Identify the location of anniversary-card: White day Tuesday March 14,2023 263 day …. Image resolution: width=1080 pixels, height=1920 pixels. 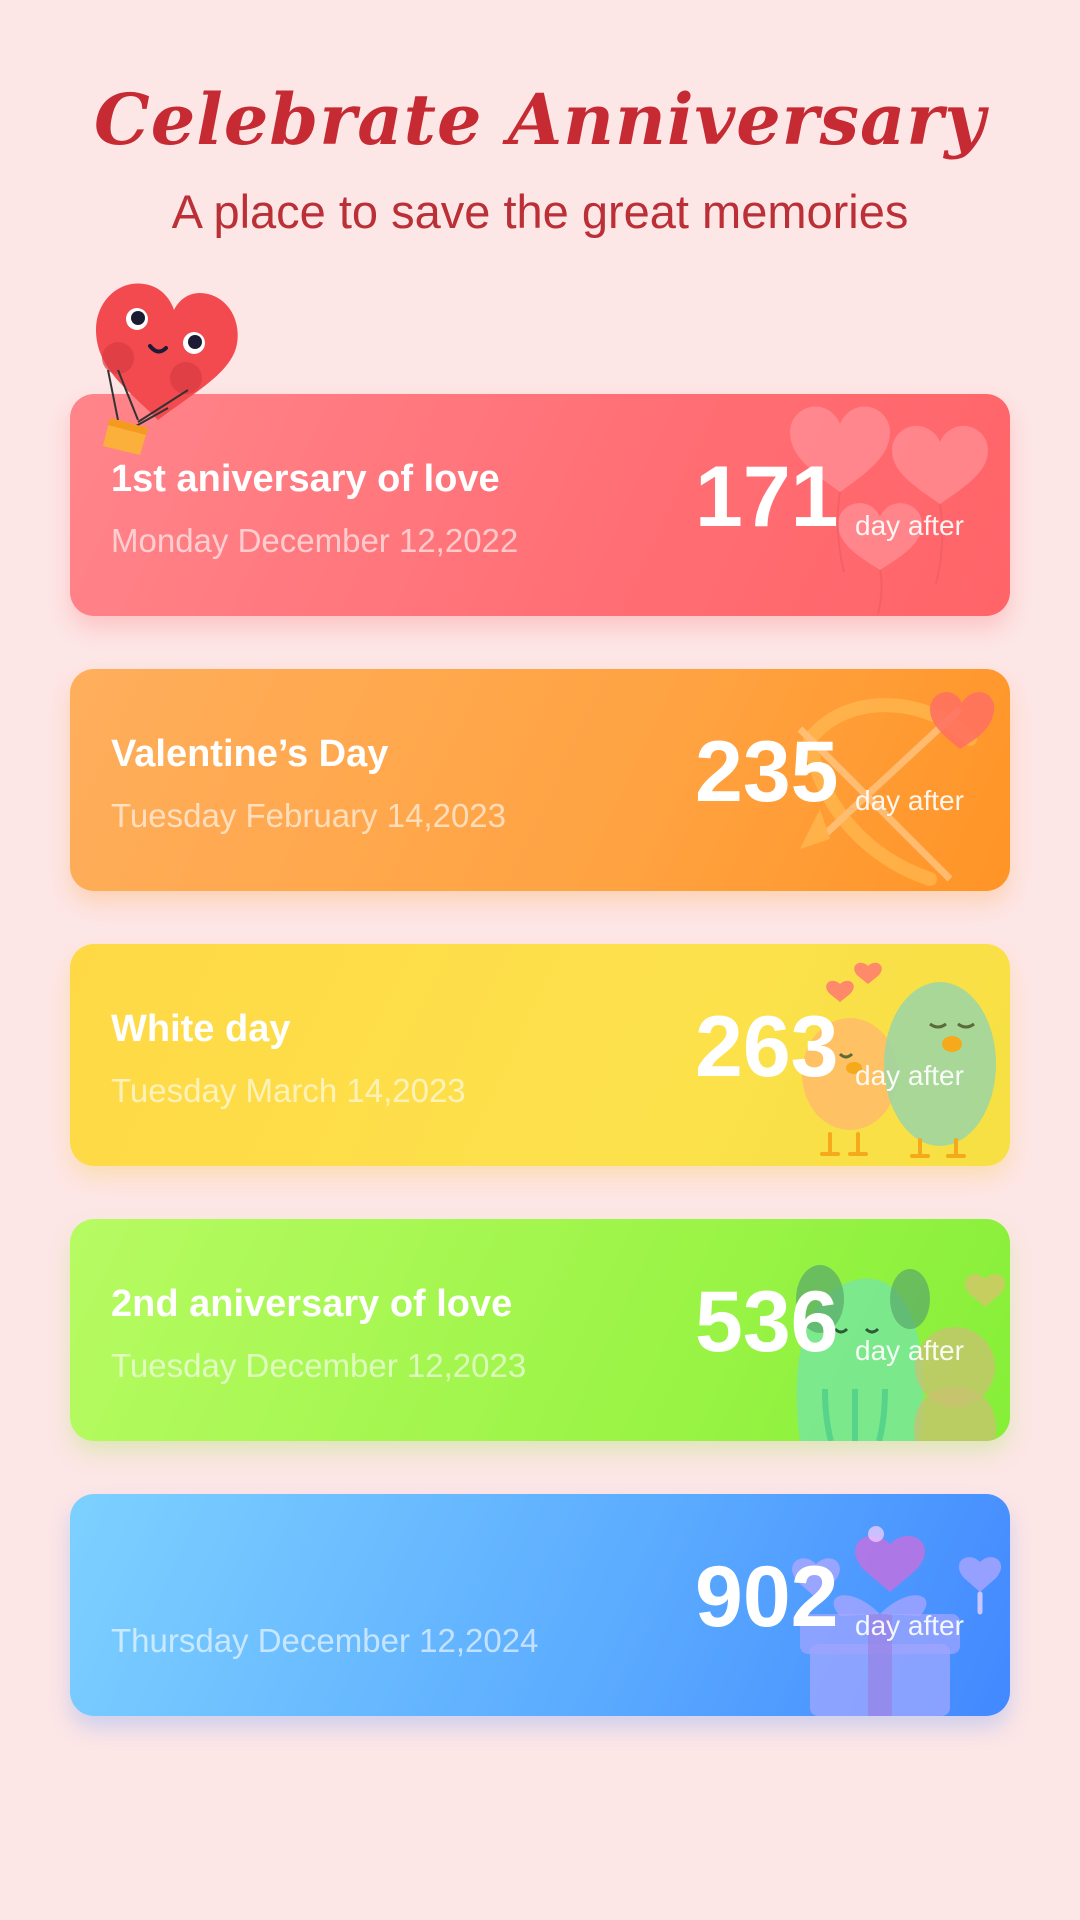
(540, 1055).